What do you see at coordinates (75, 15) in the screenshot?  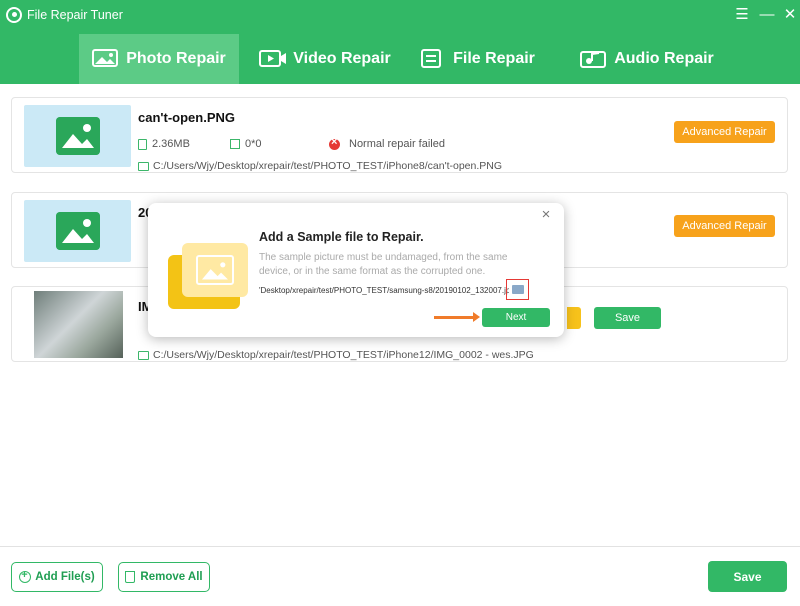 I see `app-title: File Repair Tuner` at bounding box center [75, 15].